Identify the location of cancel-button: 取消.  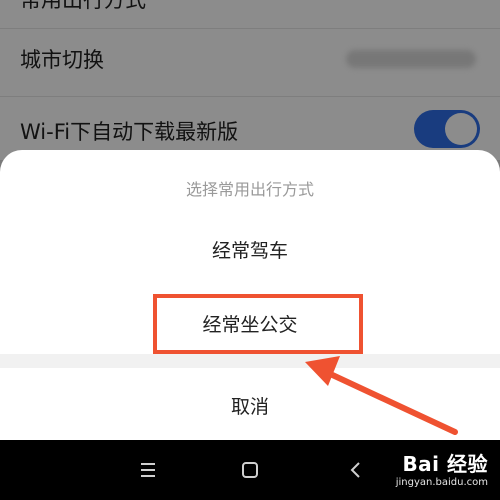
(250, 405).